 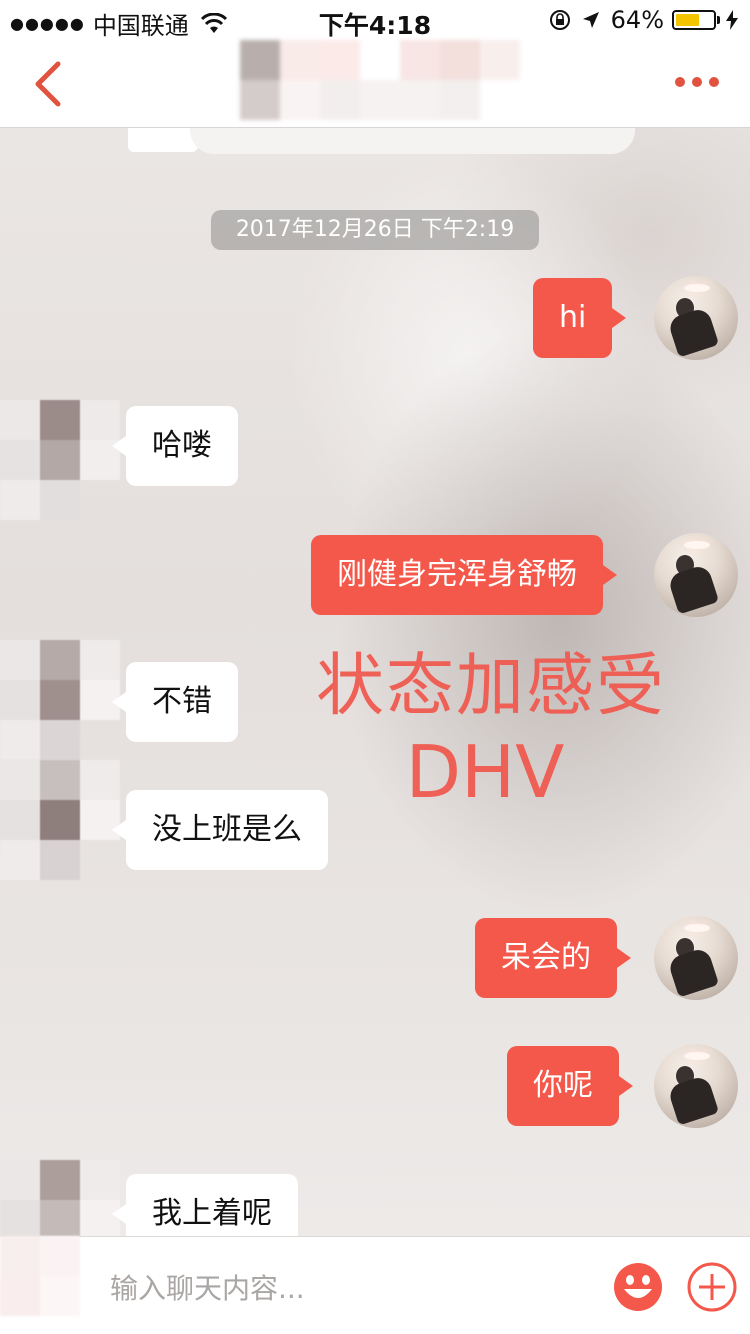 What do you see at coordinates (590, 20) in the screenshot?
I see `location-arrow-icon` at bounding box center [590, 20].